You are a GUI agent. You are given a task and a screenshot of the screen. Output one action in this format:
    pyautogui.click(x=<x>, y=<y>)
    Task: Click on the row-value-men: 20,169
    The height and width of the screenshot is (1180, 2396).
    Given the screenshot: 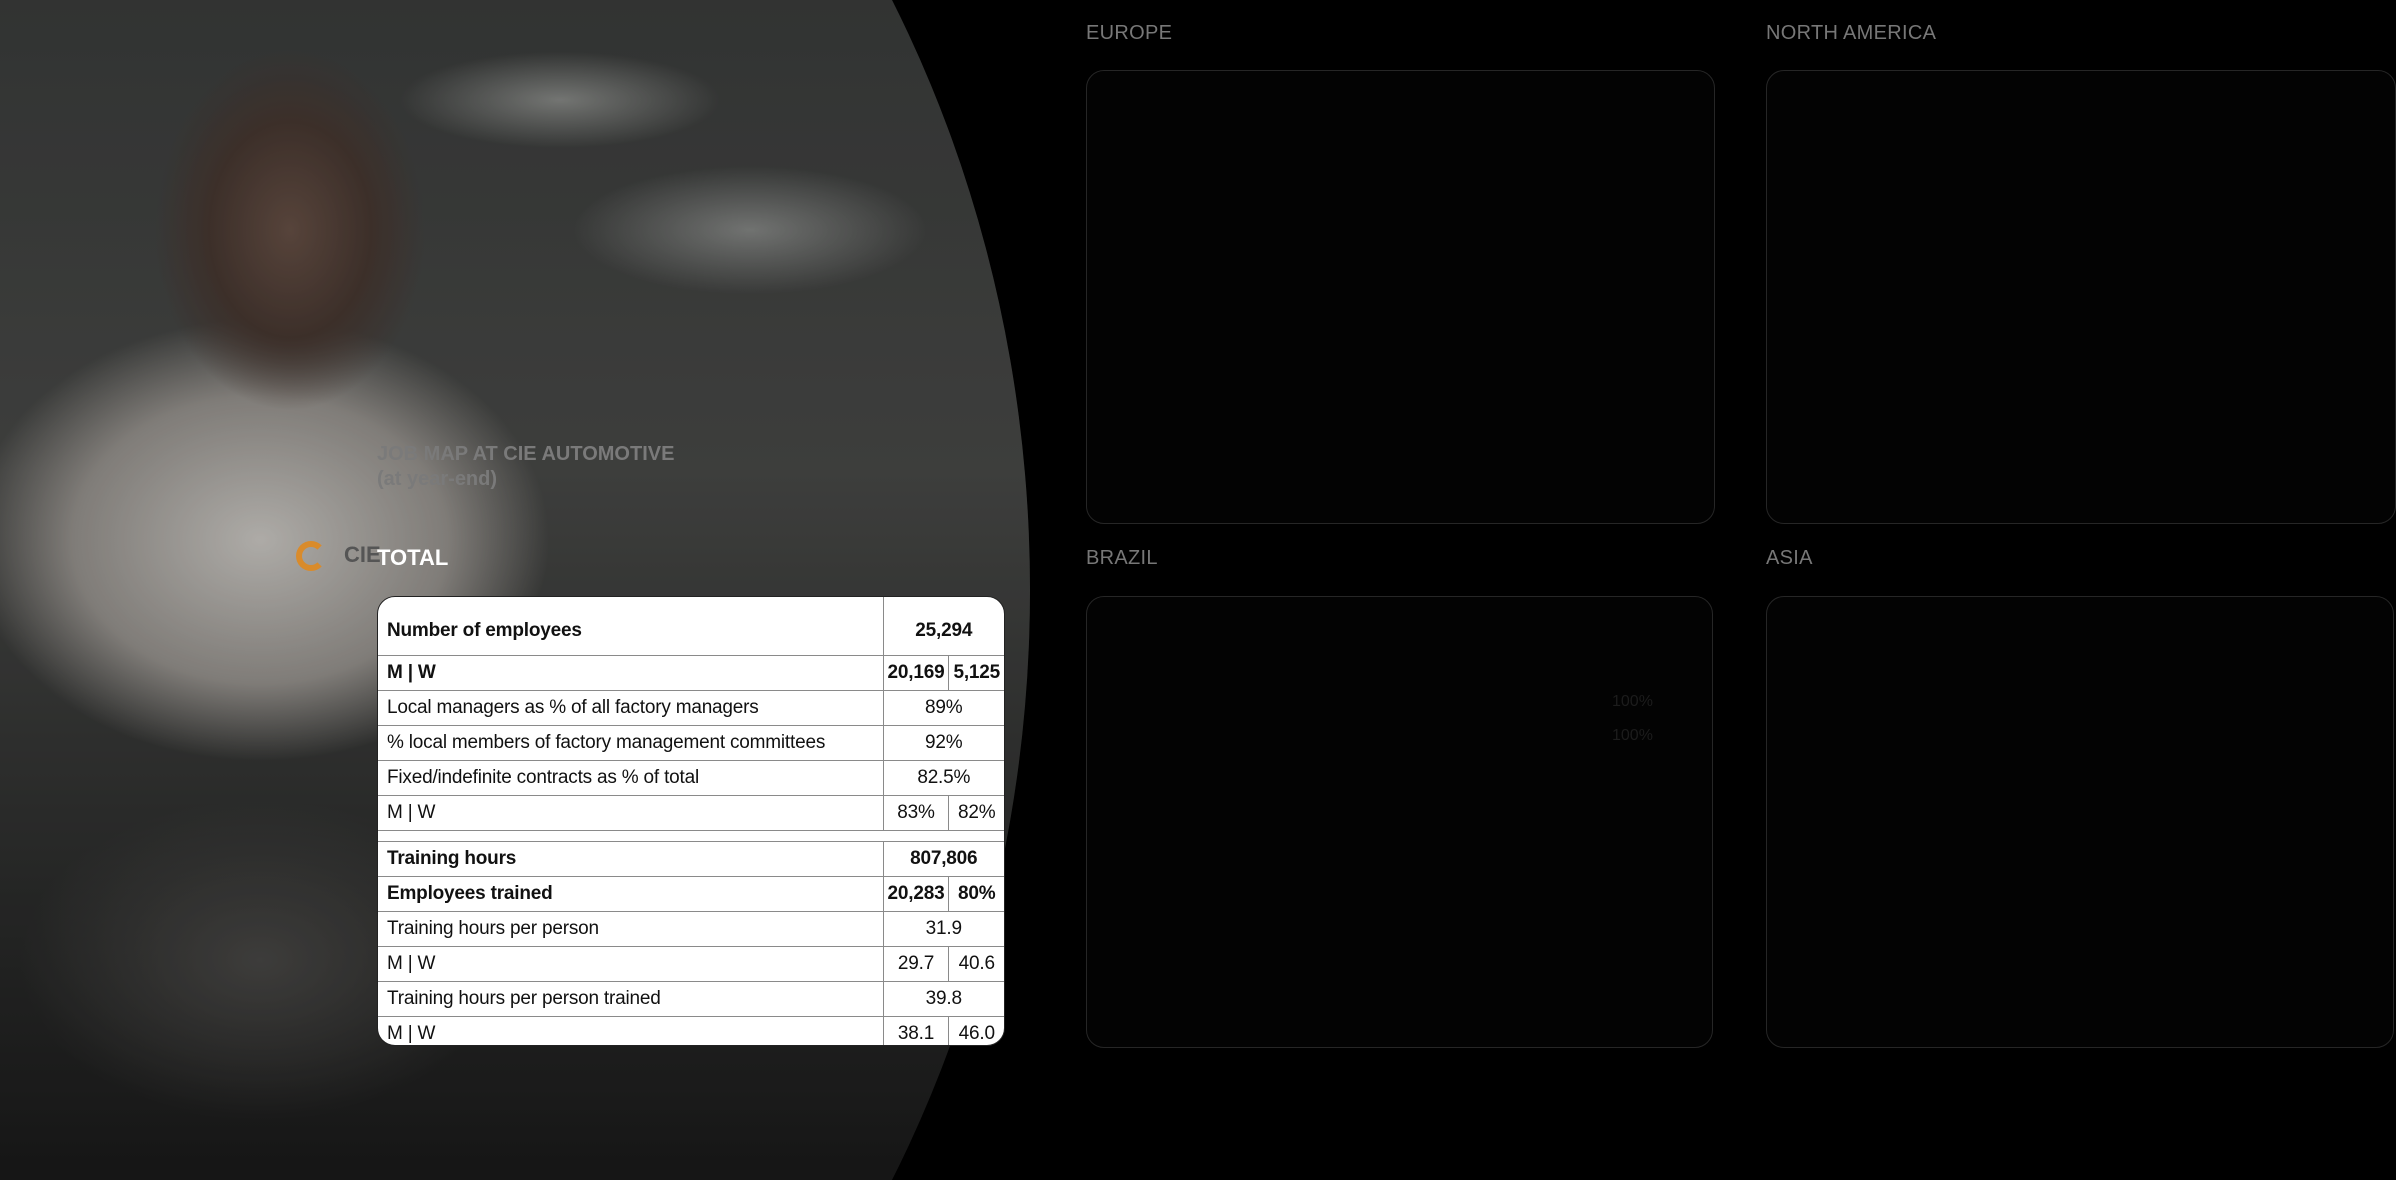 What is the action you would take?
    pyautogui.click(x=915, y=673)
    